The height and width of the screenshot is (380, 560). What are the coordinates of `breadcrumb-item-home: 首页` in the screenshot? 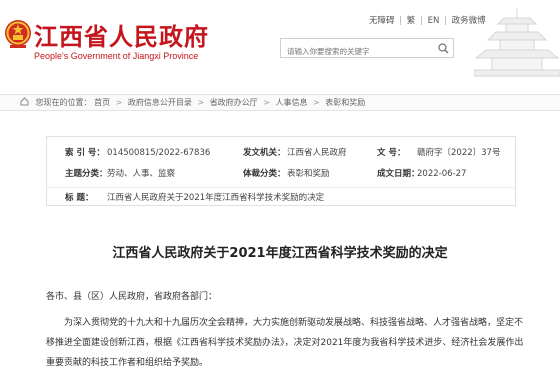 It's located at (102, 102).